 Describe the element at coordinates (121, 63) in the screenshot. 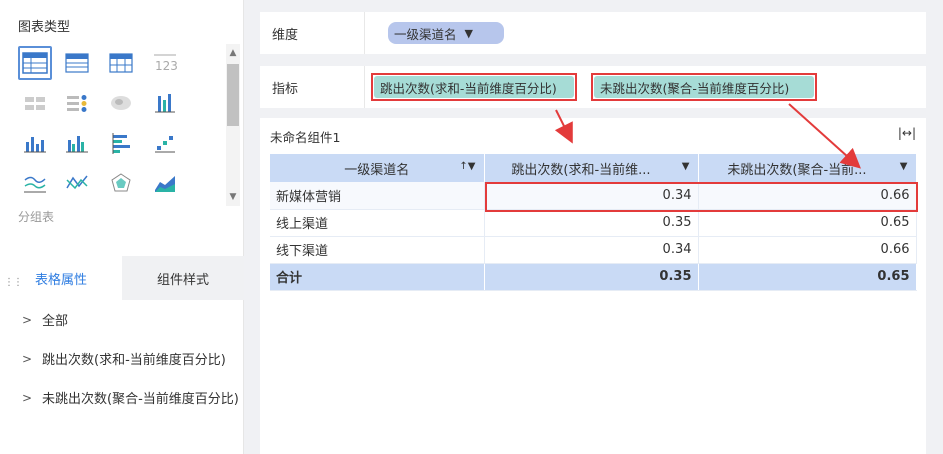

I see `cross-table-icon` at that location.